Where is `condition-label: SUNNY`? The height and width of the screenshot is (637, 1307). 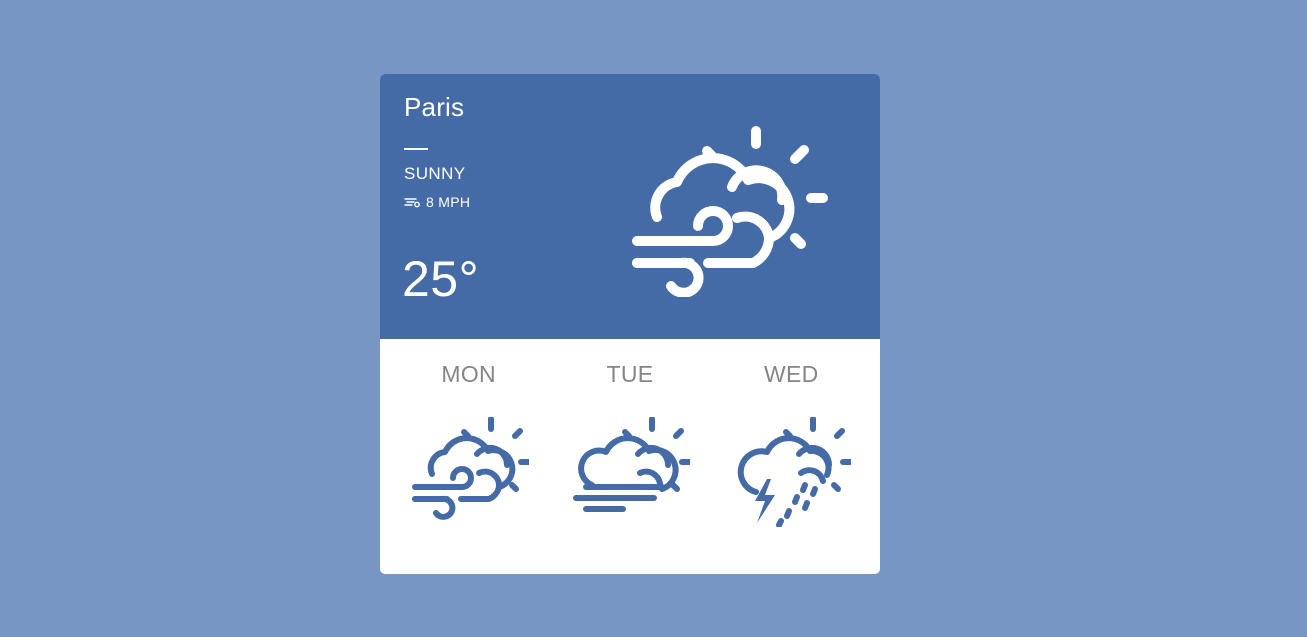 condition-label: SUNNY is located at coordinates (435, 173).